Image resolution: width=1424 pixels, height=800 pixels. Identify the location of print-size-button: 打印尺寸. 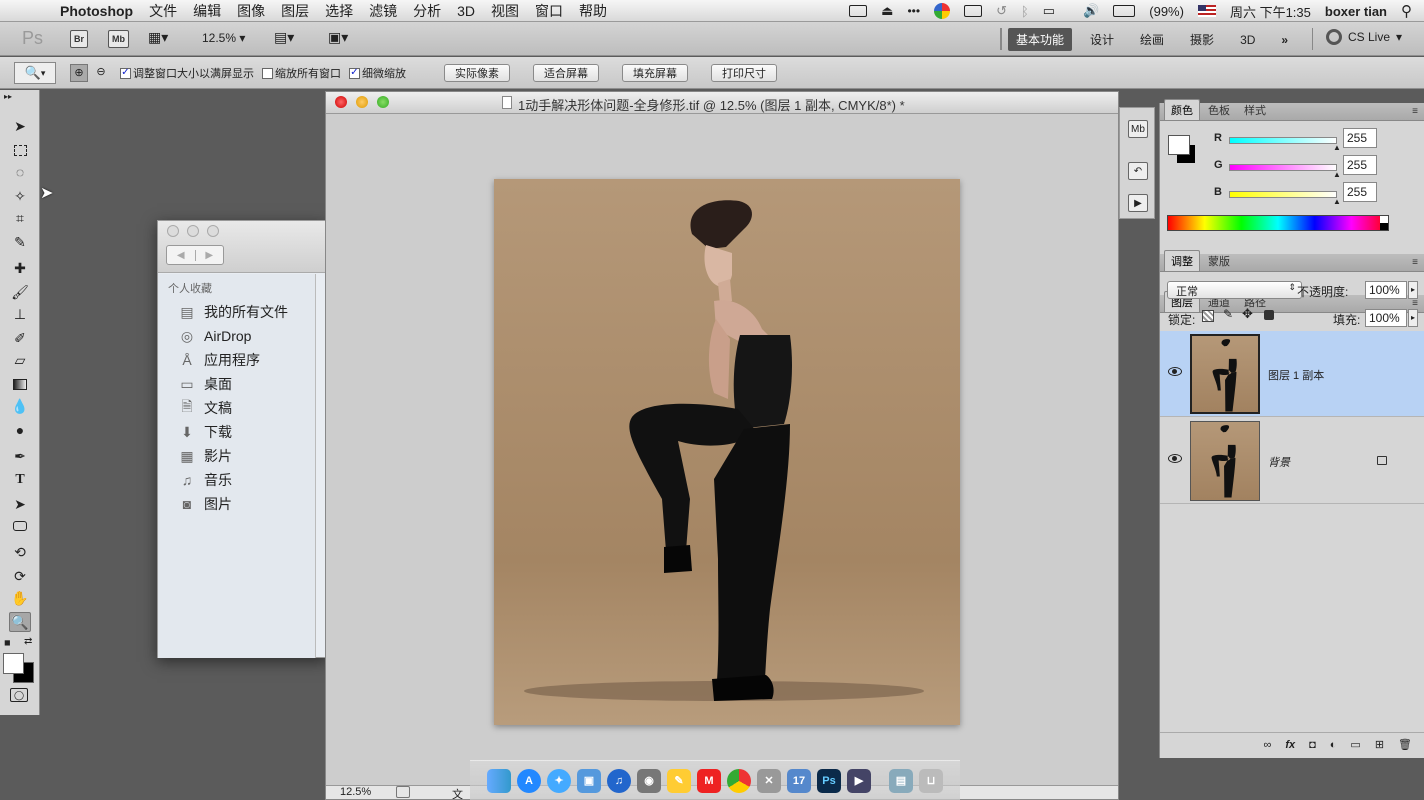
(744, 73).